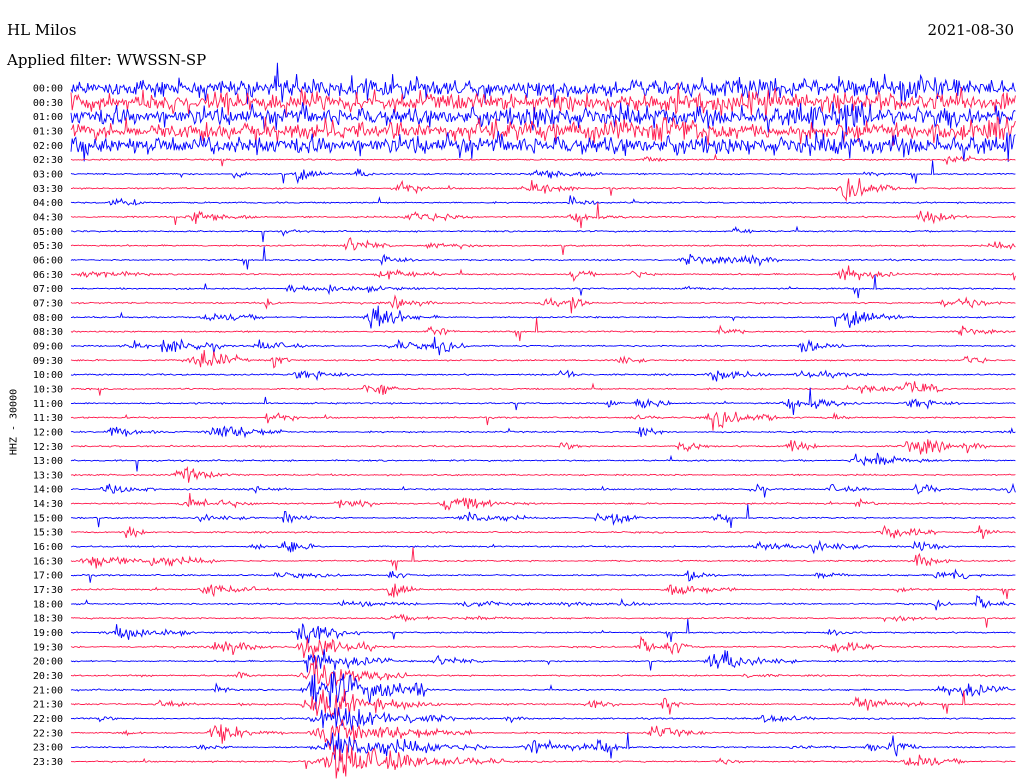 The image size is (1024, 780). Describe the element at coordinates (48, 189) in the screenshot. I see `tick-label: 03:30` at that location.